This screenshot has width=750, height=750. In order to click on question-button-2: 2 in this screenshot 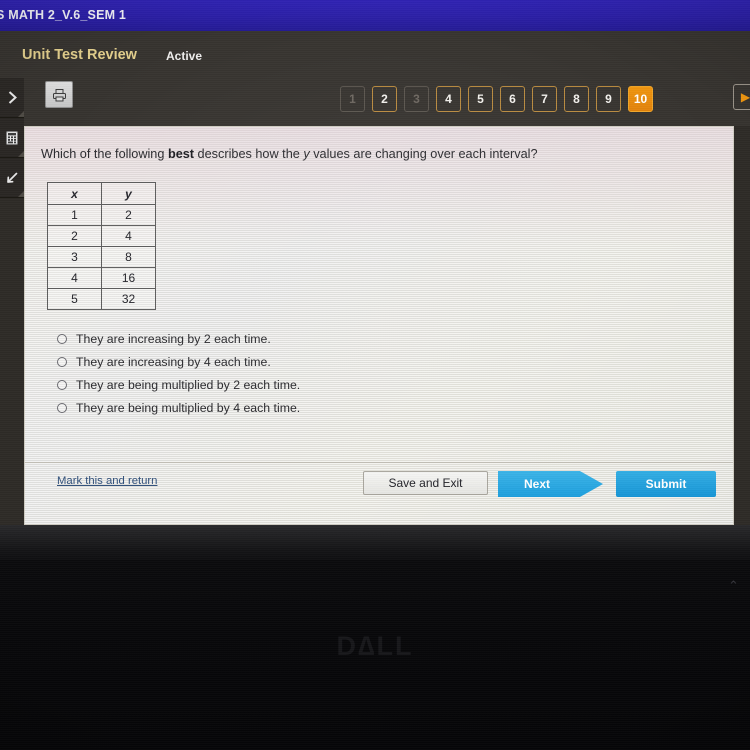, I will do `click(384, 99)`.